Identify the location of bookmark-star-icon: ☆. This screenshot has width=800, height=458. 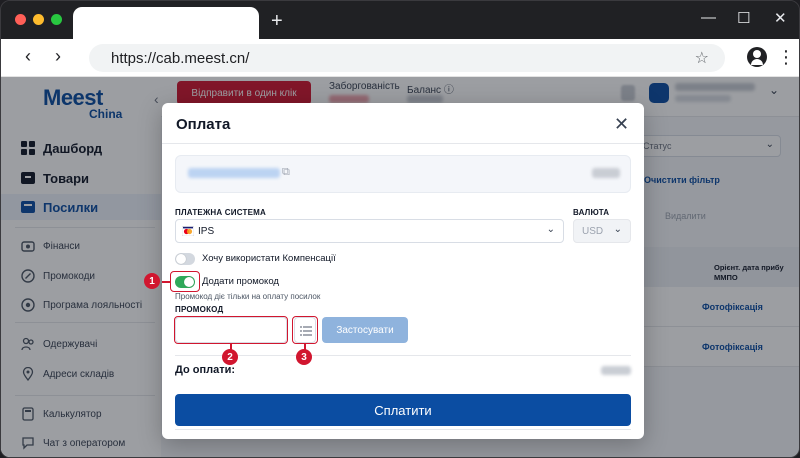
(702, 58).